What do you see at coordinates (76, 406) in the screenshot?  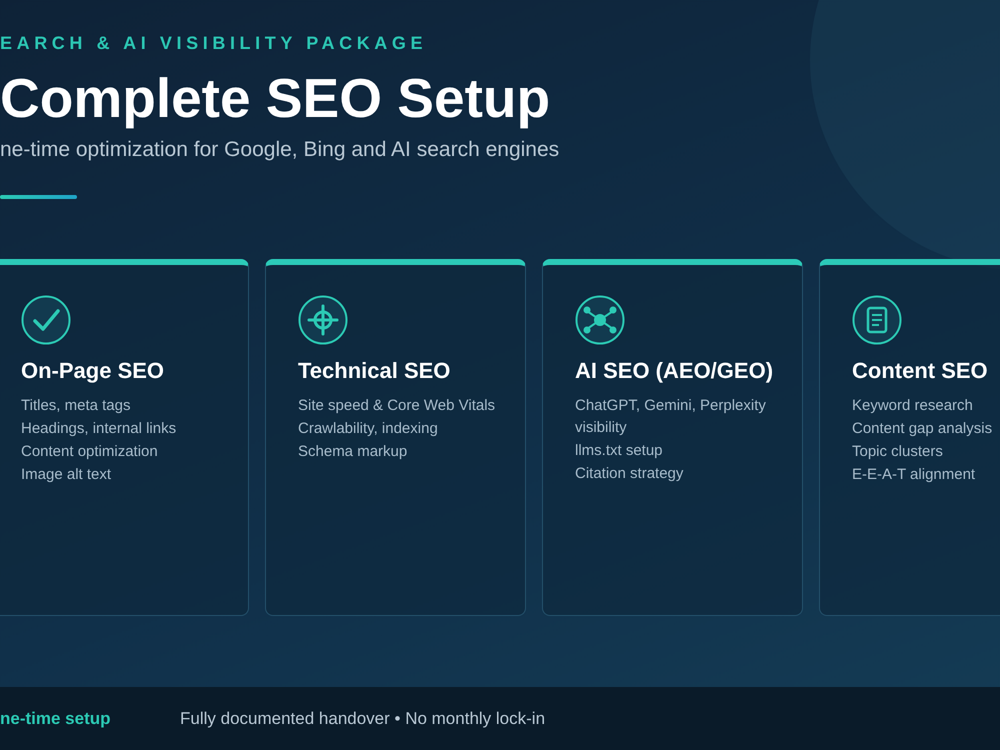 I see `feature-text: Titles, meta tags` at bounding box center [76, 406].